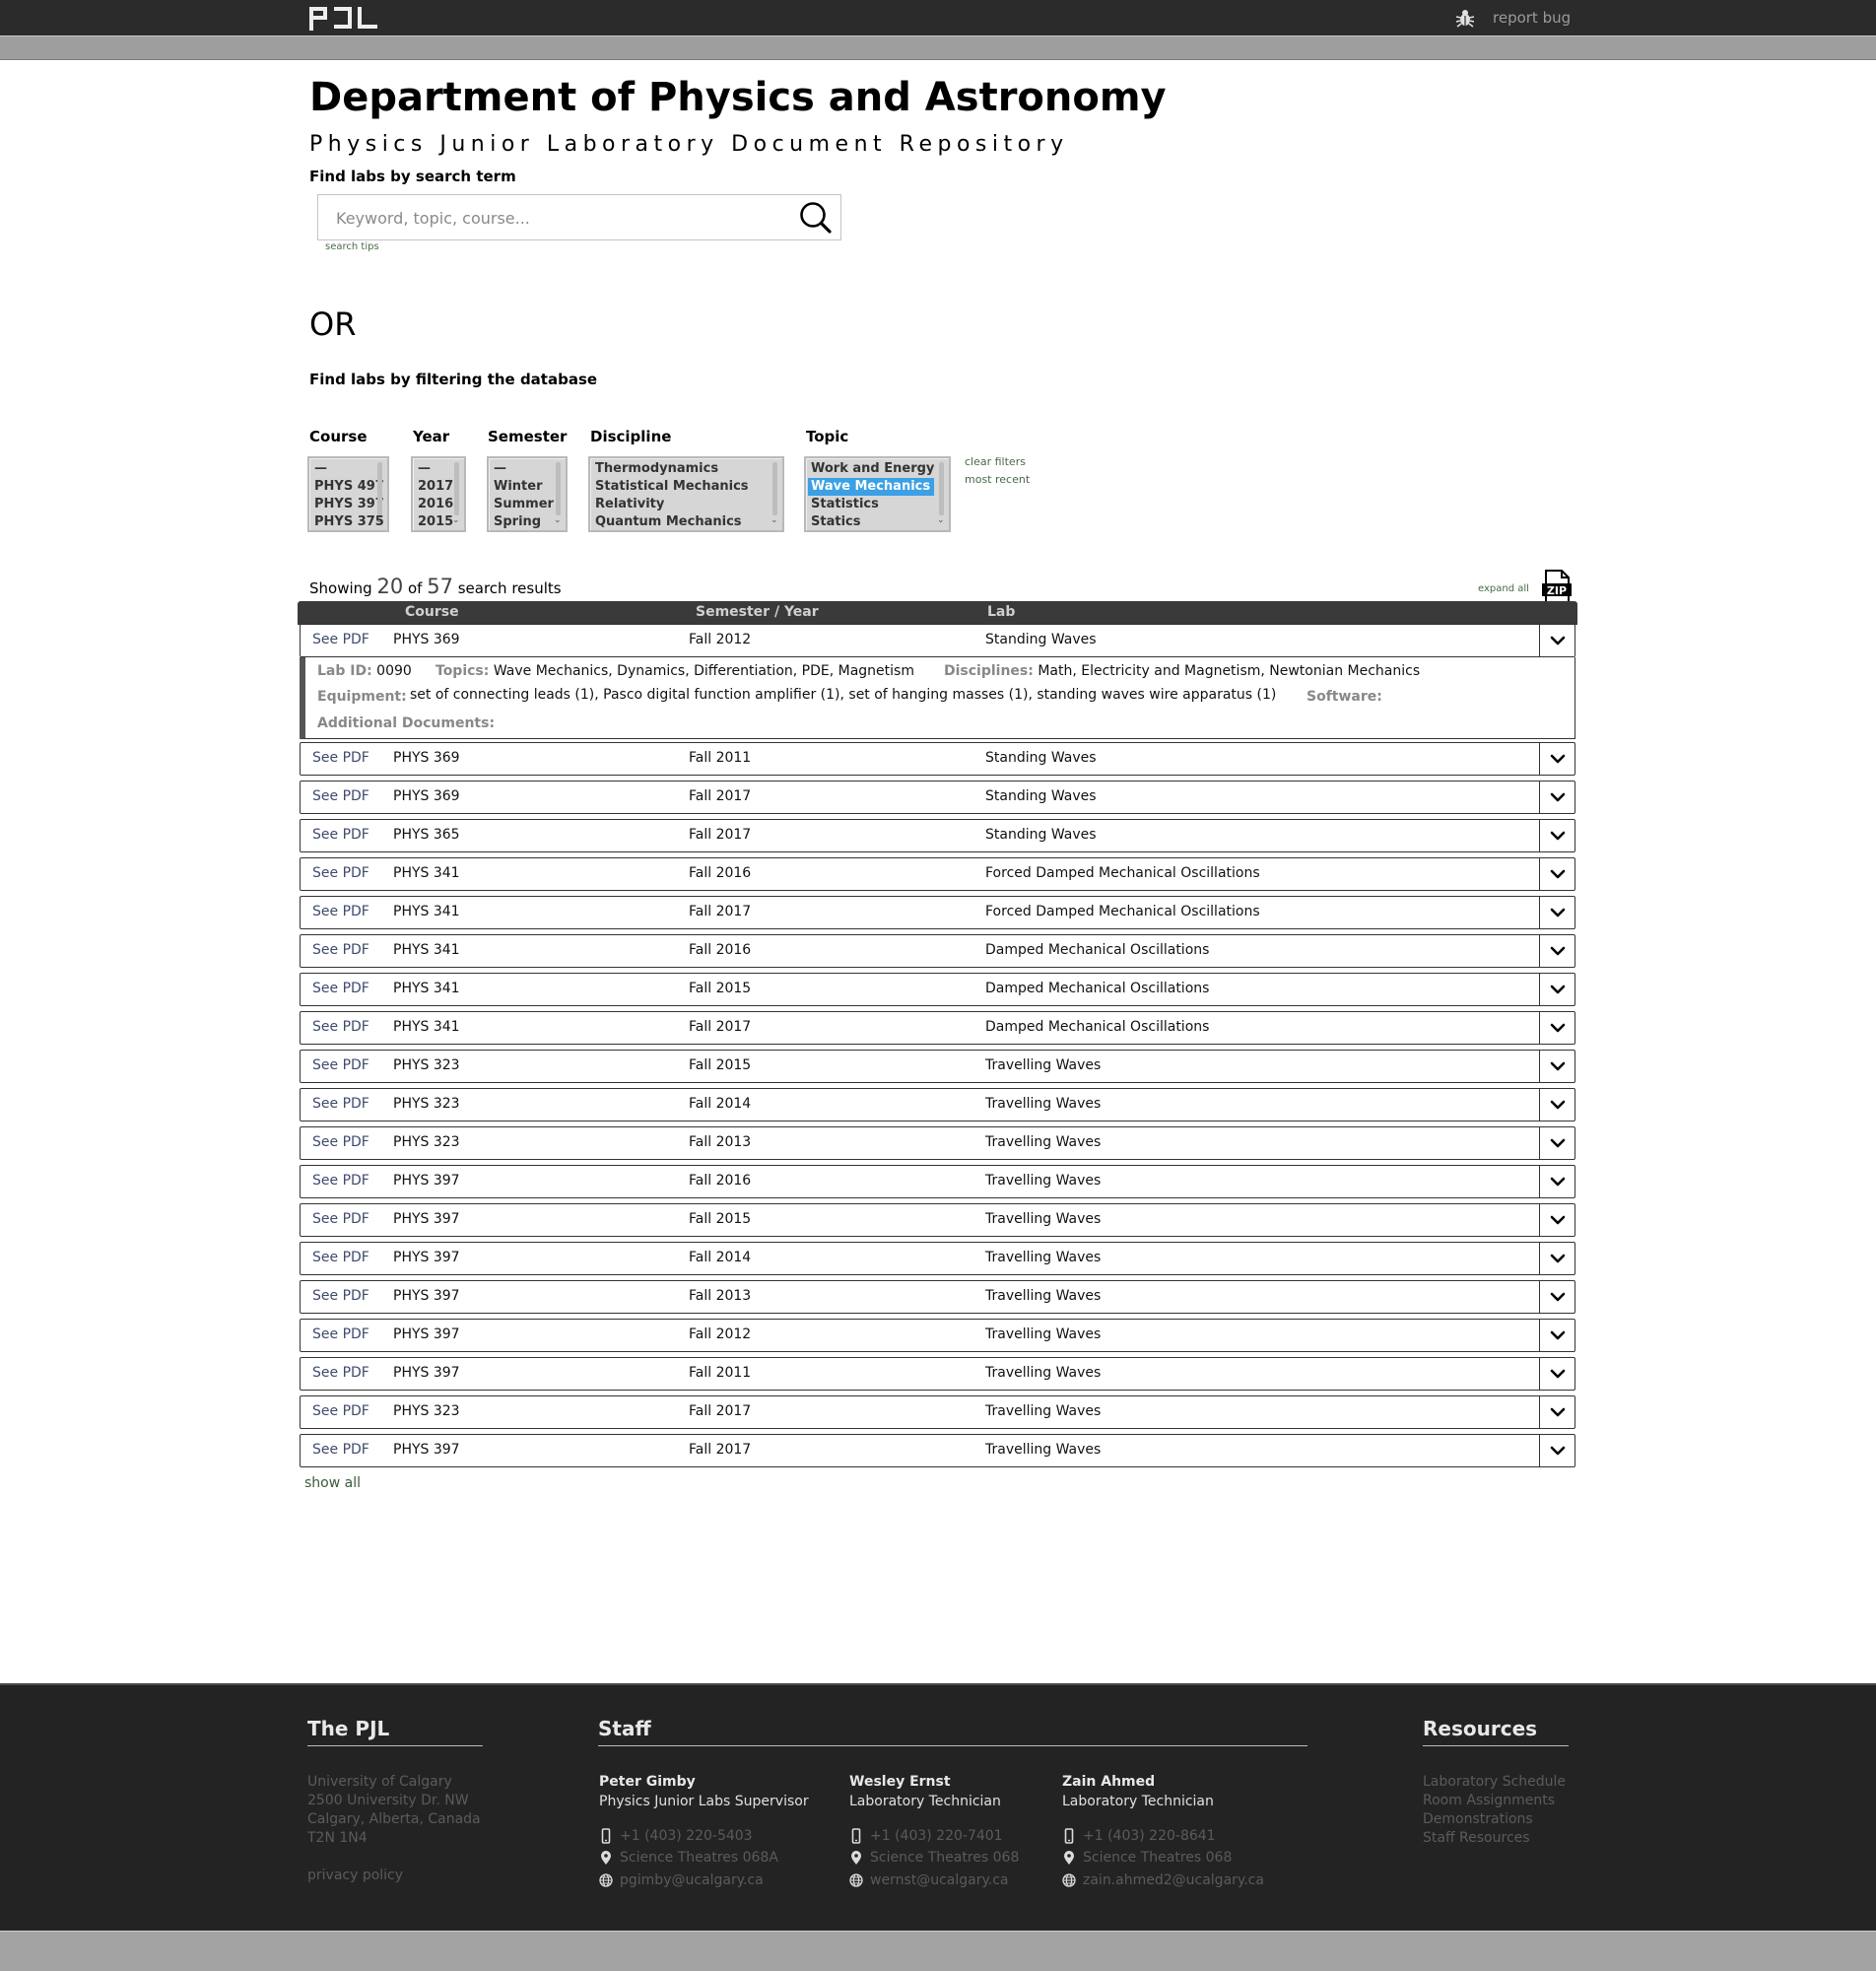 This screenshot has height=1971, width=1876. Describe the element at coordinates (938, 640) in the screenshot. I see `table-row: See PDF PHYS 369 Fall 2012 Standing Waves` at that location.